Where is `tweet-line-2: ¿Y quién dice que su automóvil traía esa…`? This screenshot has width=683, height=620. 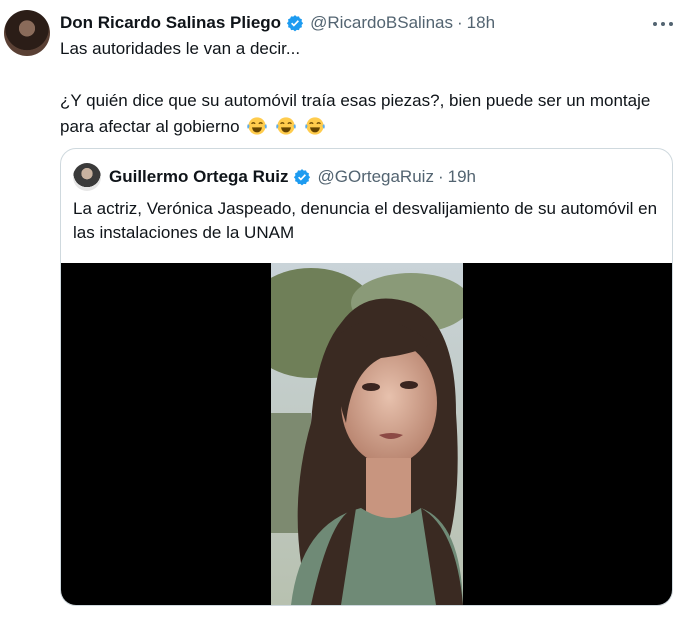
tweet-line-2: ¿Y quién dice que su automóvil traía esa… is located at coordinates (360, 114).